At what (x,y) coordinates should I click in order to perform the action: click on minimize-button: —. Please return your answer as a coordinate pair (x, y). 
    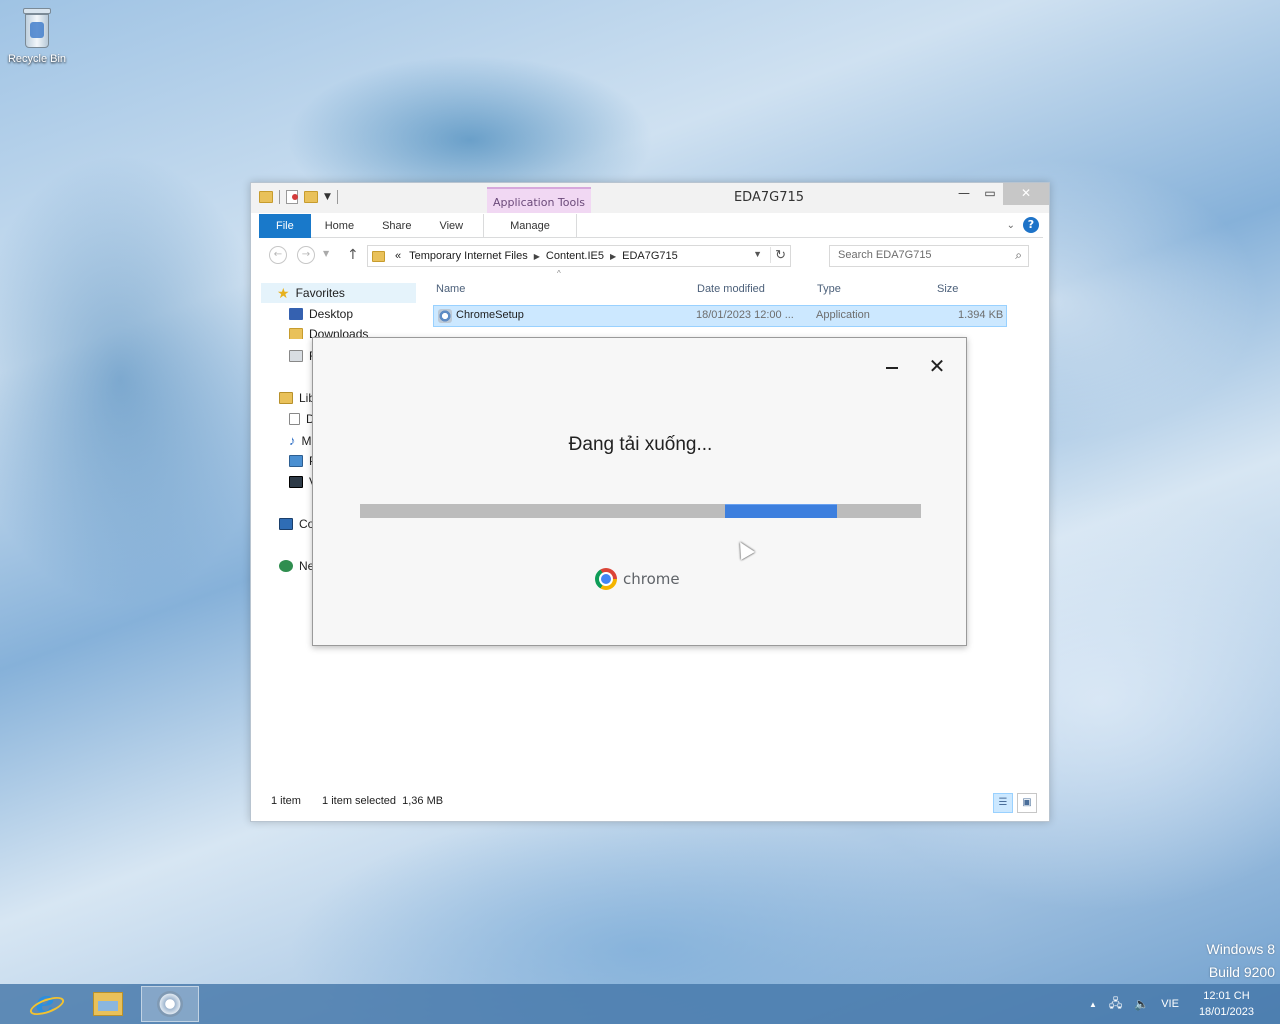
    Looking at the image, I should click on (964, 194).